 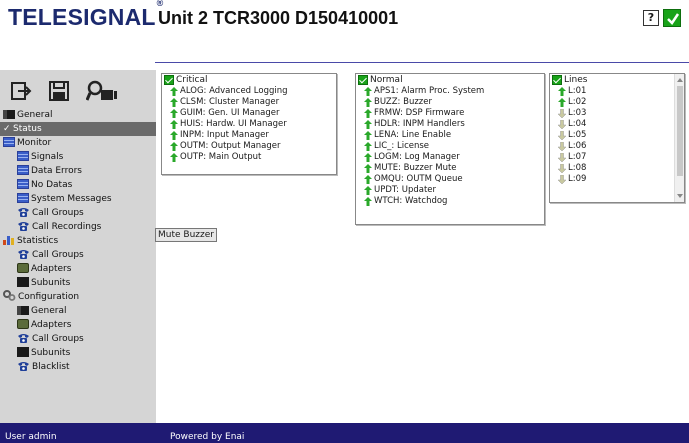 I want to click on normal-item-label: MUTE: Buzzer Mute, so click(x=415, y=168).